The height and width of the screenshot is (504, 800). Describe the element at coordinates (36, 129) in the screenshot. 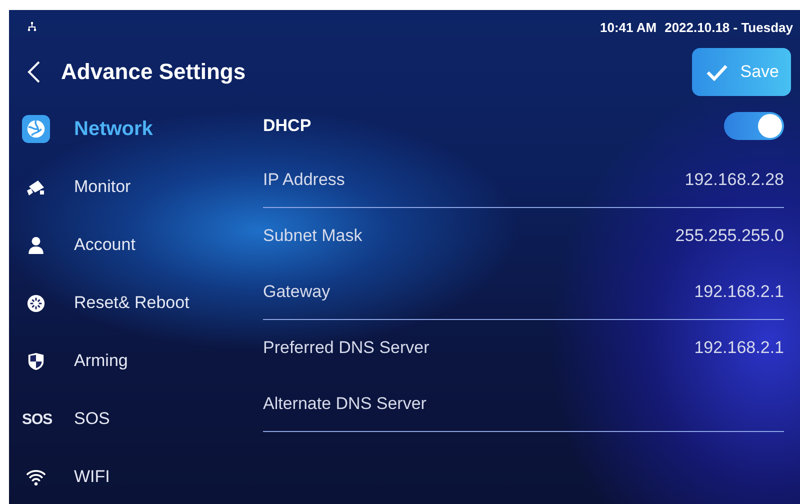

I see `globe-icon` at that location.